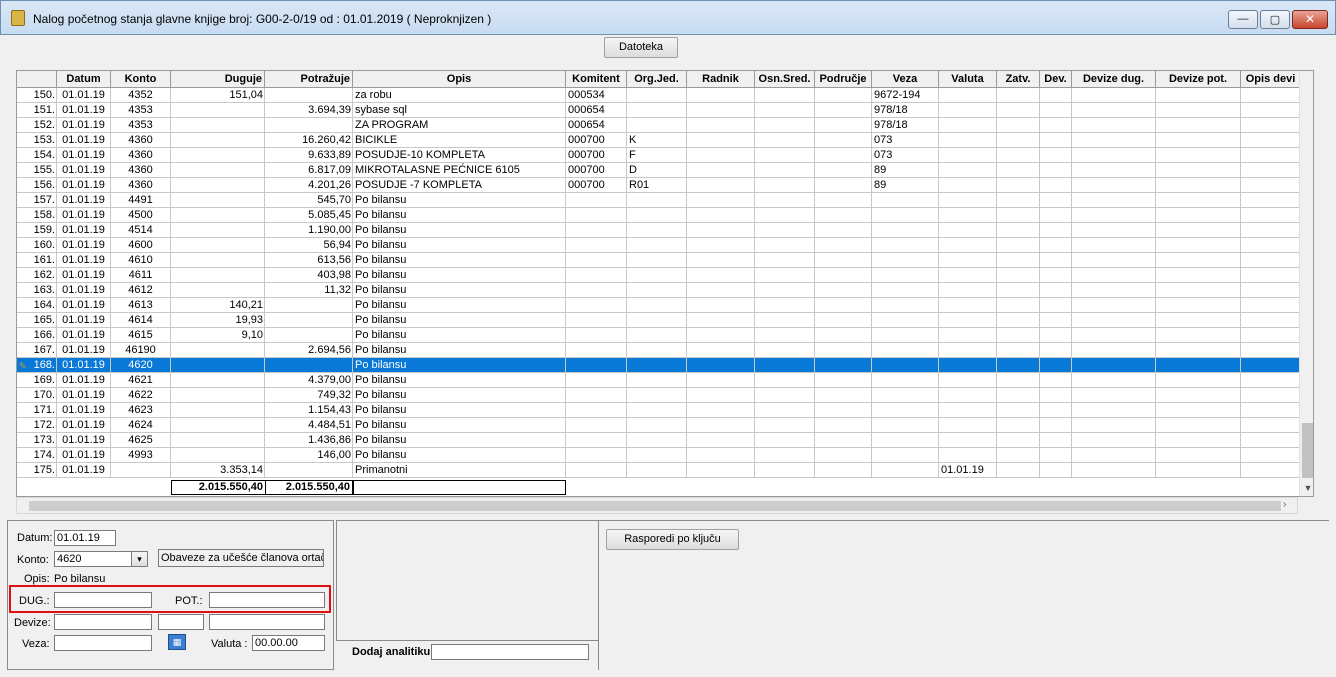  I want to click on table-cell: 4623, so click(141, 410).